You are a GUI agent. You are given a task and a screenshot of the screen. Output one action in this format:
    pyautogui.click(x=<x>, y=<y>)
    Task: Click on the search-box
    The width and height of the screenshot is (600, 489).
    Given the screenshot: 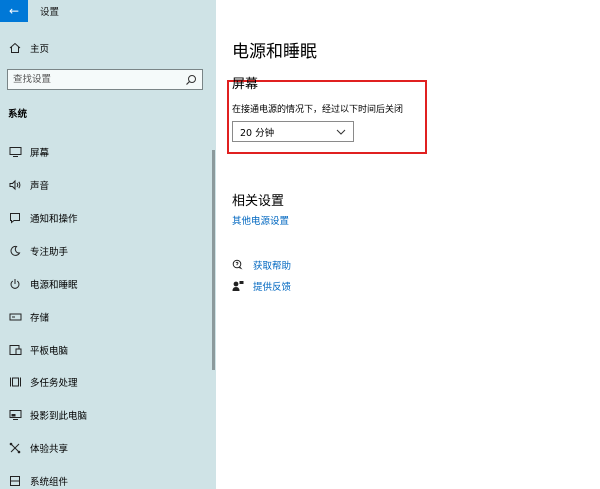 What is the action you would take?
    pyautogui.click(x=105, y=79)
    